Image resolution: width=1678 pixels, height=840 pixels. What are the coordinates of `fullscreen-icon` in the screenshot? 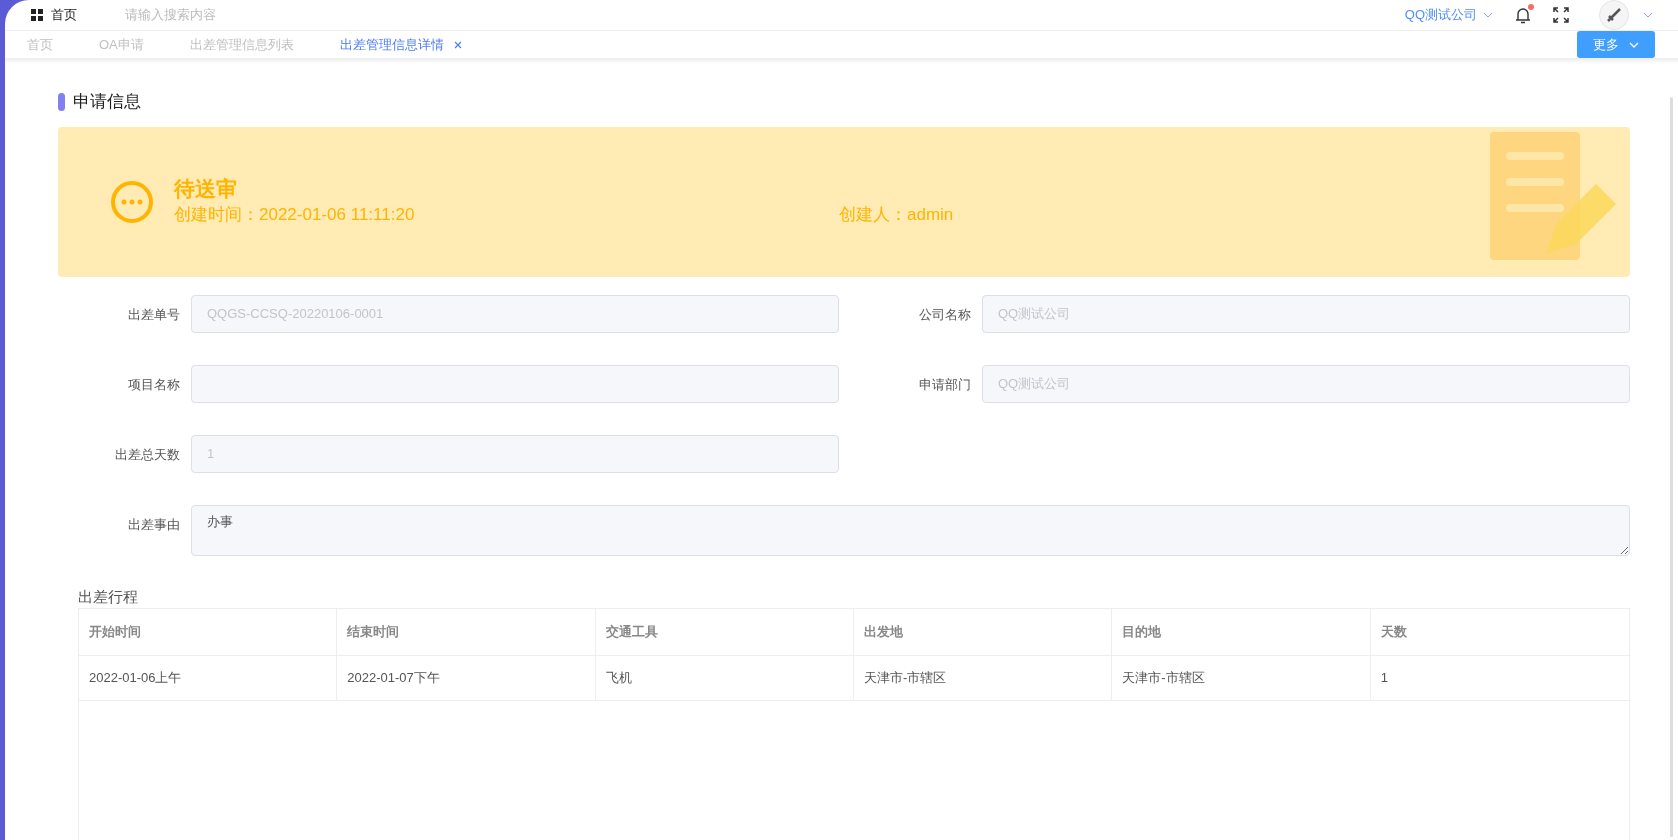 It's located at (1561, 15).